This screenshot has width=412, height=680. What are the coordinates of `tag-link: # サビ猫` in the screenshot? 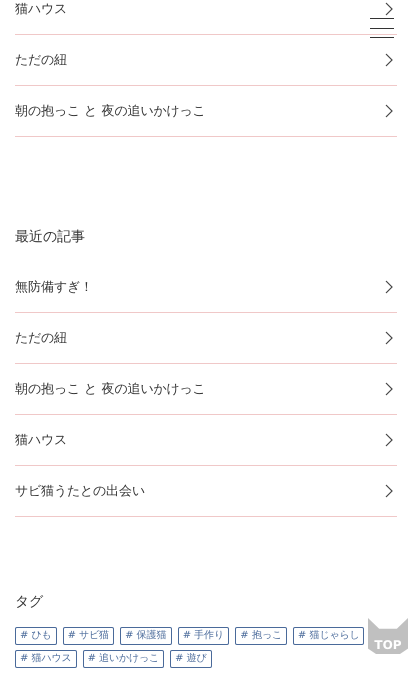 It's located at (88, 636).